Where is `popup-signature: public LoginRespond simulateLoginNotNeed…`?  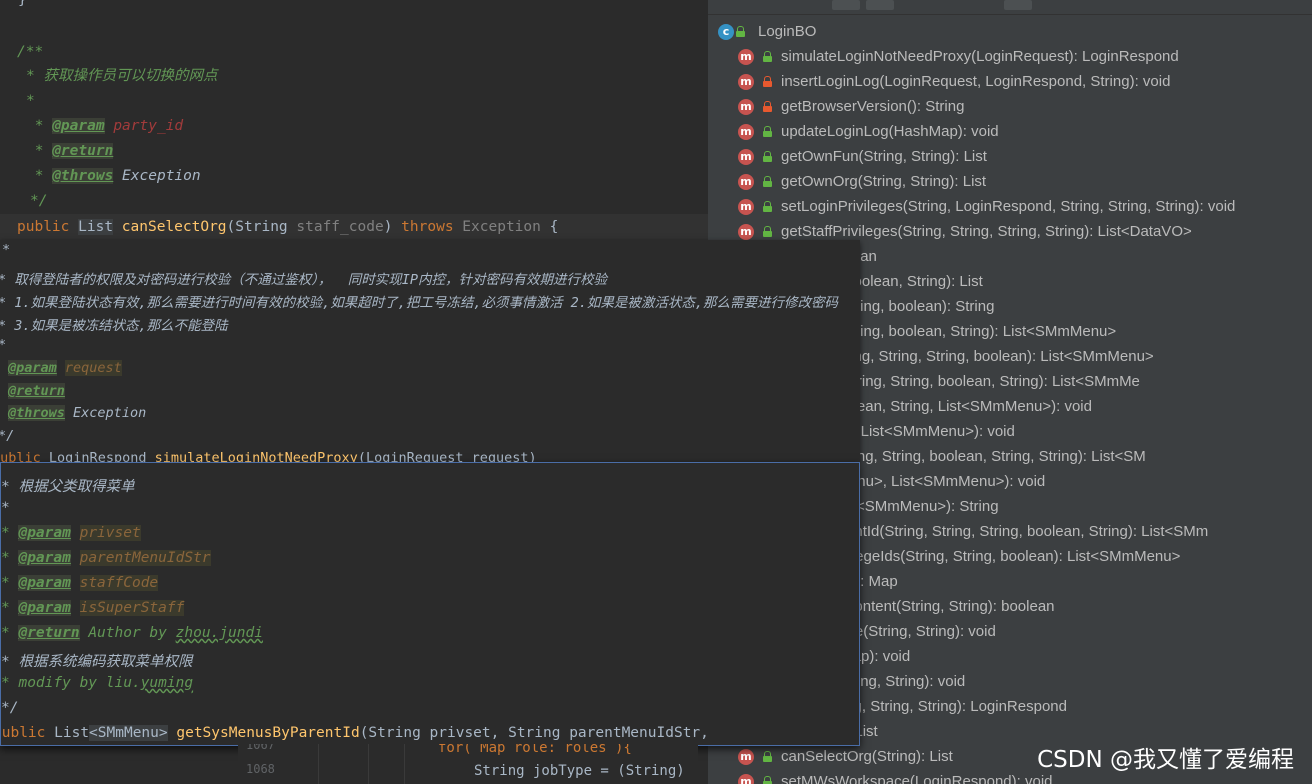 popup-signature: public LoginRespond simulateLoginNotNeed… is located at coordinates (268, 456).